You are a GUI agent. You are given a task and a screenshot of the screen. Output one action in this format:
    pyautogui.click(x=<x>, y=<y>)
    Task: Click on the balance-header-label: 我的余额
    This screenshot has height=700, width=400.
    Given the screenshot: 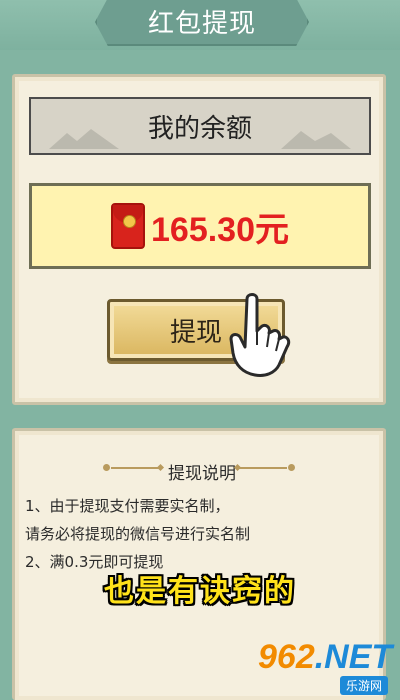 What is the action you would take?
    pyautogui.click(x=199, y=128)
    